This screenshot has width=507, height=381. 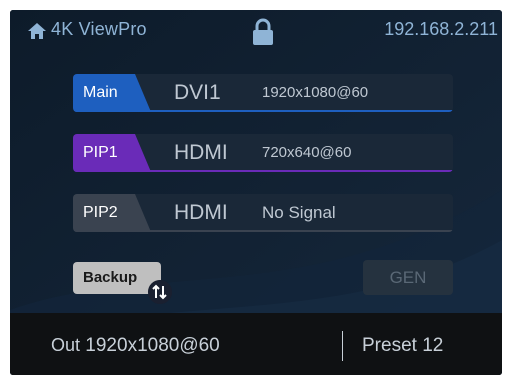 What do you see at coordinates (263, 32) in the screenshot?
I see `lock-icon` at bounding box center [263, 32].